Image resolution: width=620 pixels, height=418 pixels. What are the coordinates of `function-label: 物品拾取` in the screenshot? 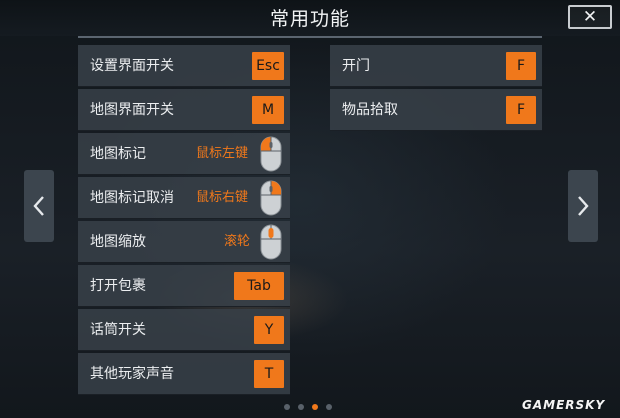 It's located at (370, 110).